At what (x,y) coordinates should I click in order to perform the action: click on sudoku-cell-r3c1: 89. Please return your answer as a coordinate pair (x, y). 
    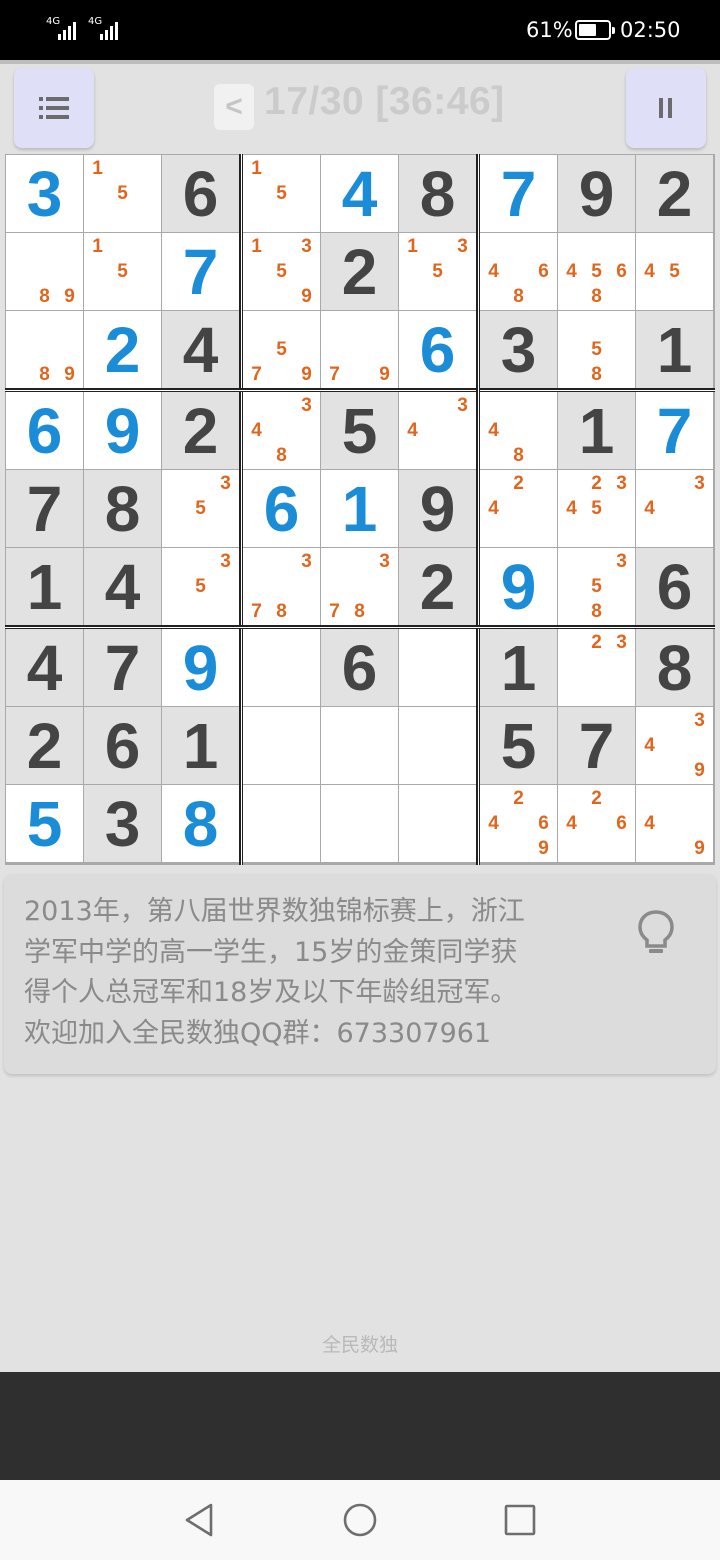
    Looking at the image, I should click on (44, 349).